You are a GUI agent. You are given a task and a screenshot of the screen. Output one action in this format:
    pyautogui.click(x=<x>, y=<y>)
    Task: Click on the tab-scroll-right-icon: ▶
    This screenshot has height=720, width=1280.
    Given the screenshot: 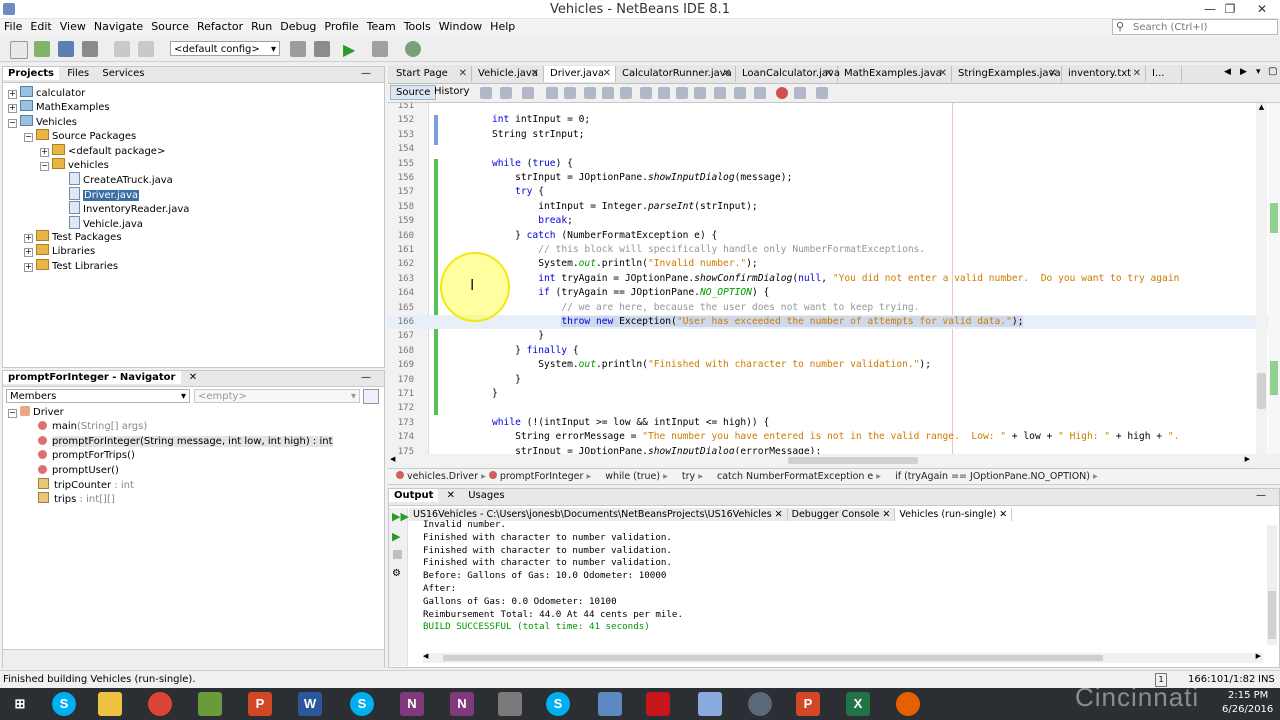 What is the action you would take?
    pyautogui.click(x=1243, y=72)
    